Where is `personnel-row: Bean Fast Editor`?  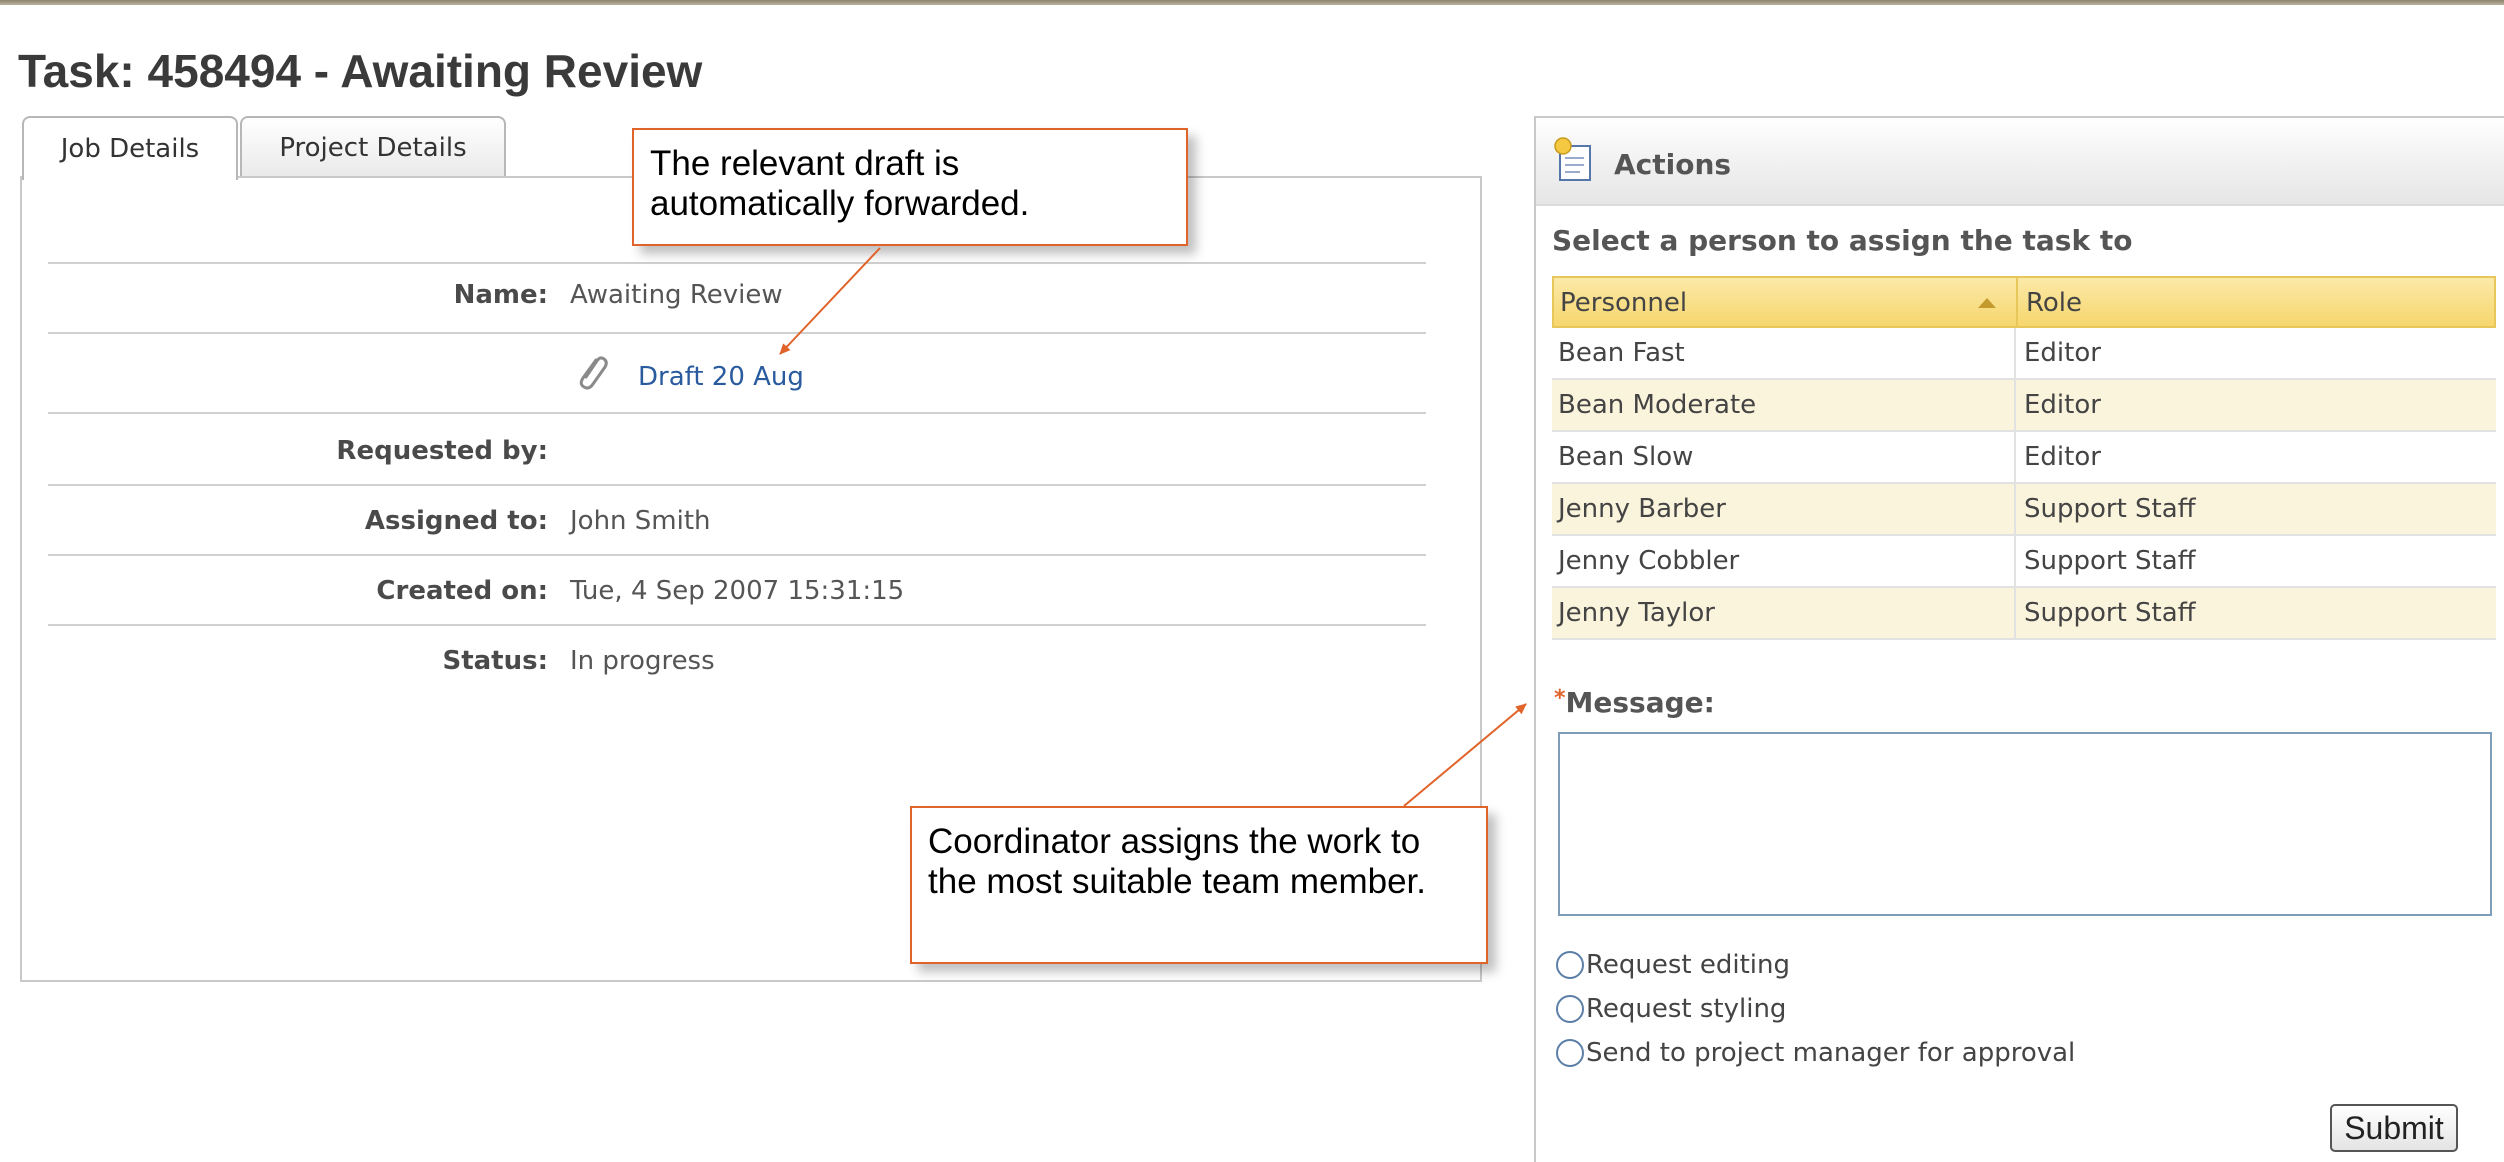
personnel-row: Bean Fast Editor is located at coordinates (2024, 354).